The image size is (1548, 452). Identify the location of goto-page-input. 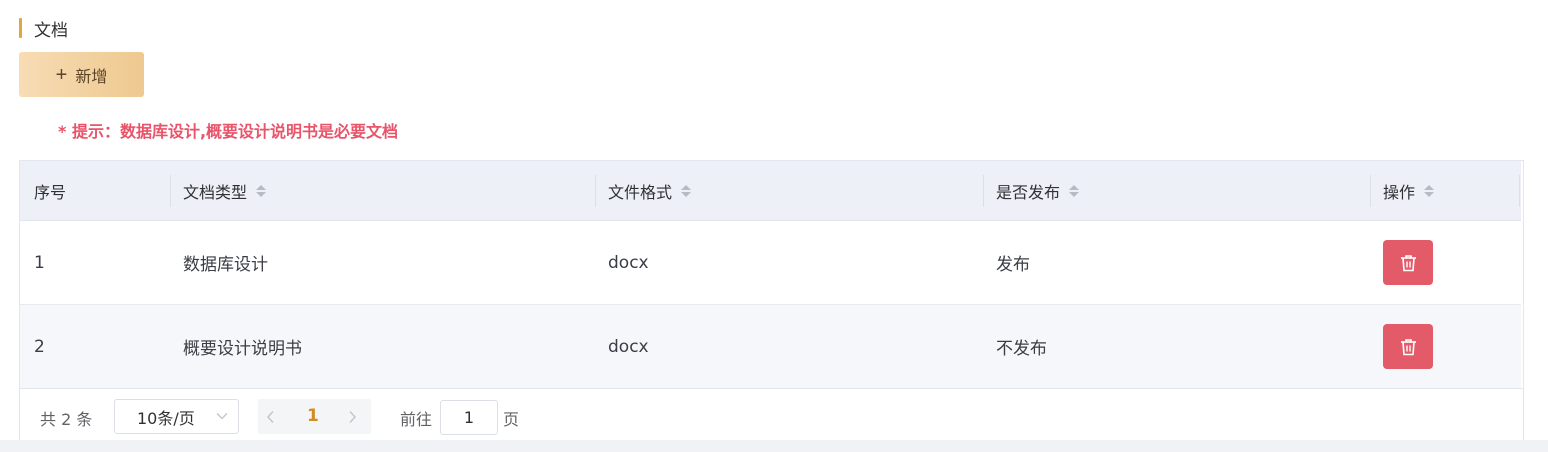
(469, 417).